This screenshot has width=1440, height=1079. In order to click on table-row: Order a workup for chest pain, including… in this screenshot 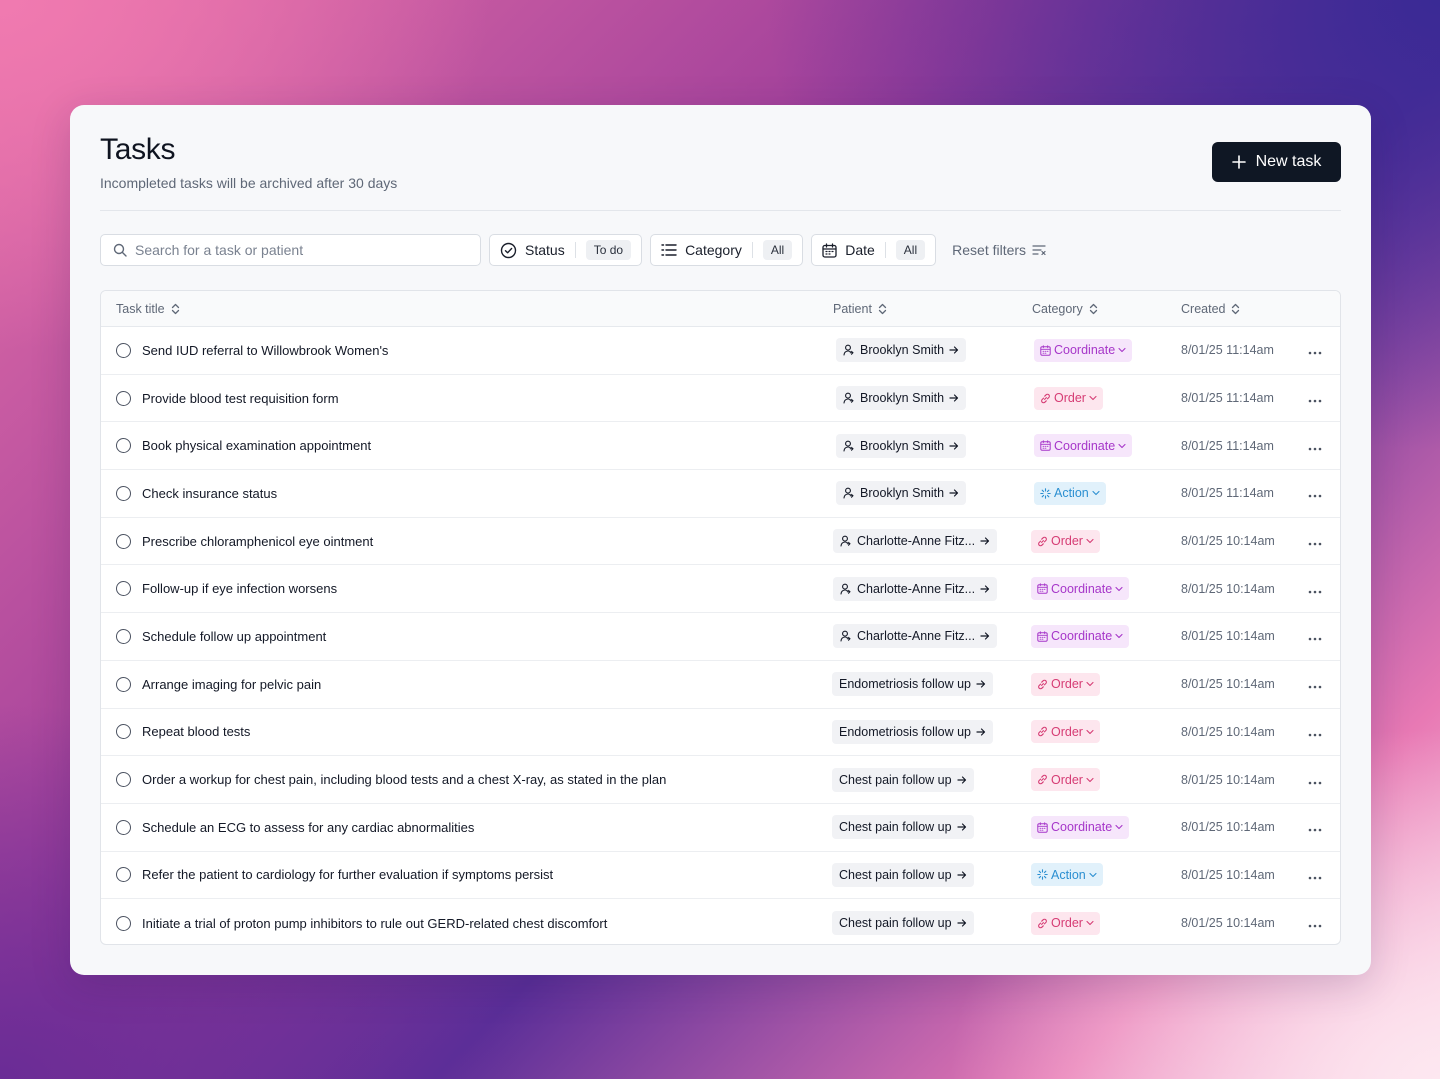, I will do `click(720, 780)`.